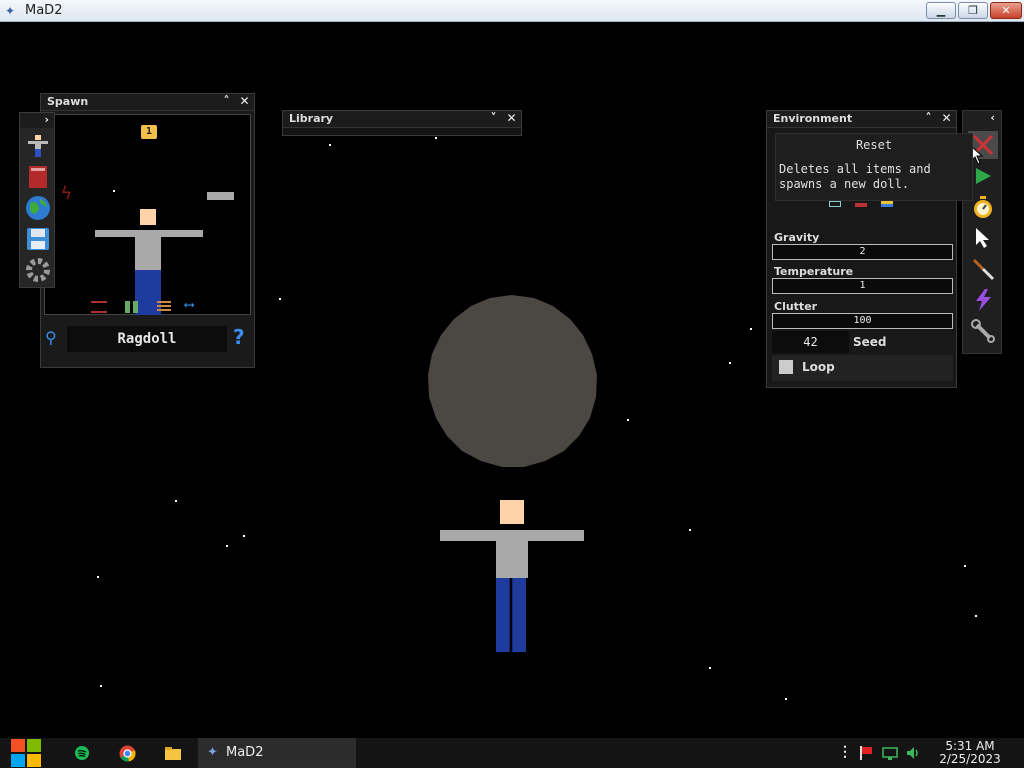  What do you see at coordinates (814, 271) in the screenshot?
I see `temperature-label: Temperature` at bounding box center [814, 271].